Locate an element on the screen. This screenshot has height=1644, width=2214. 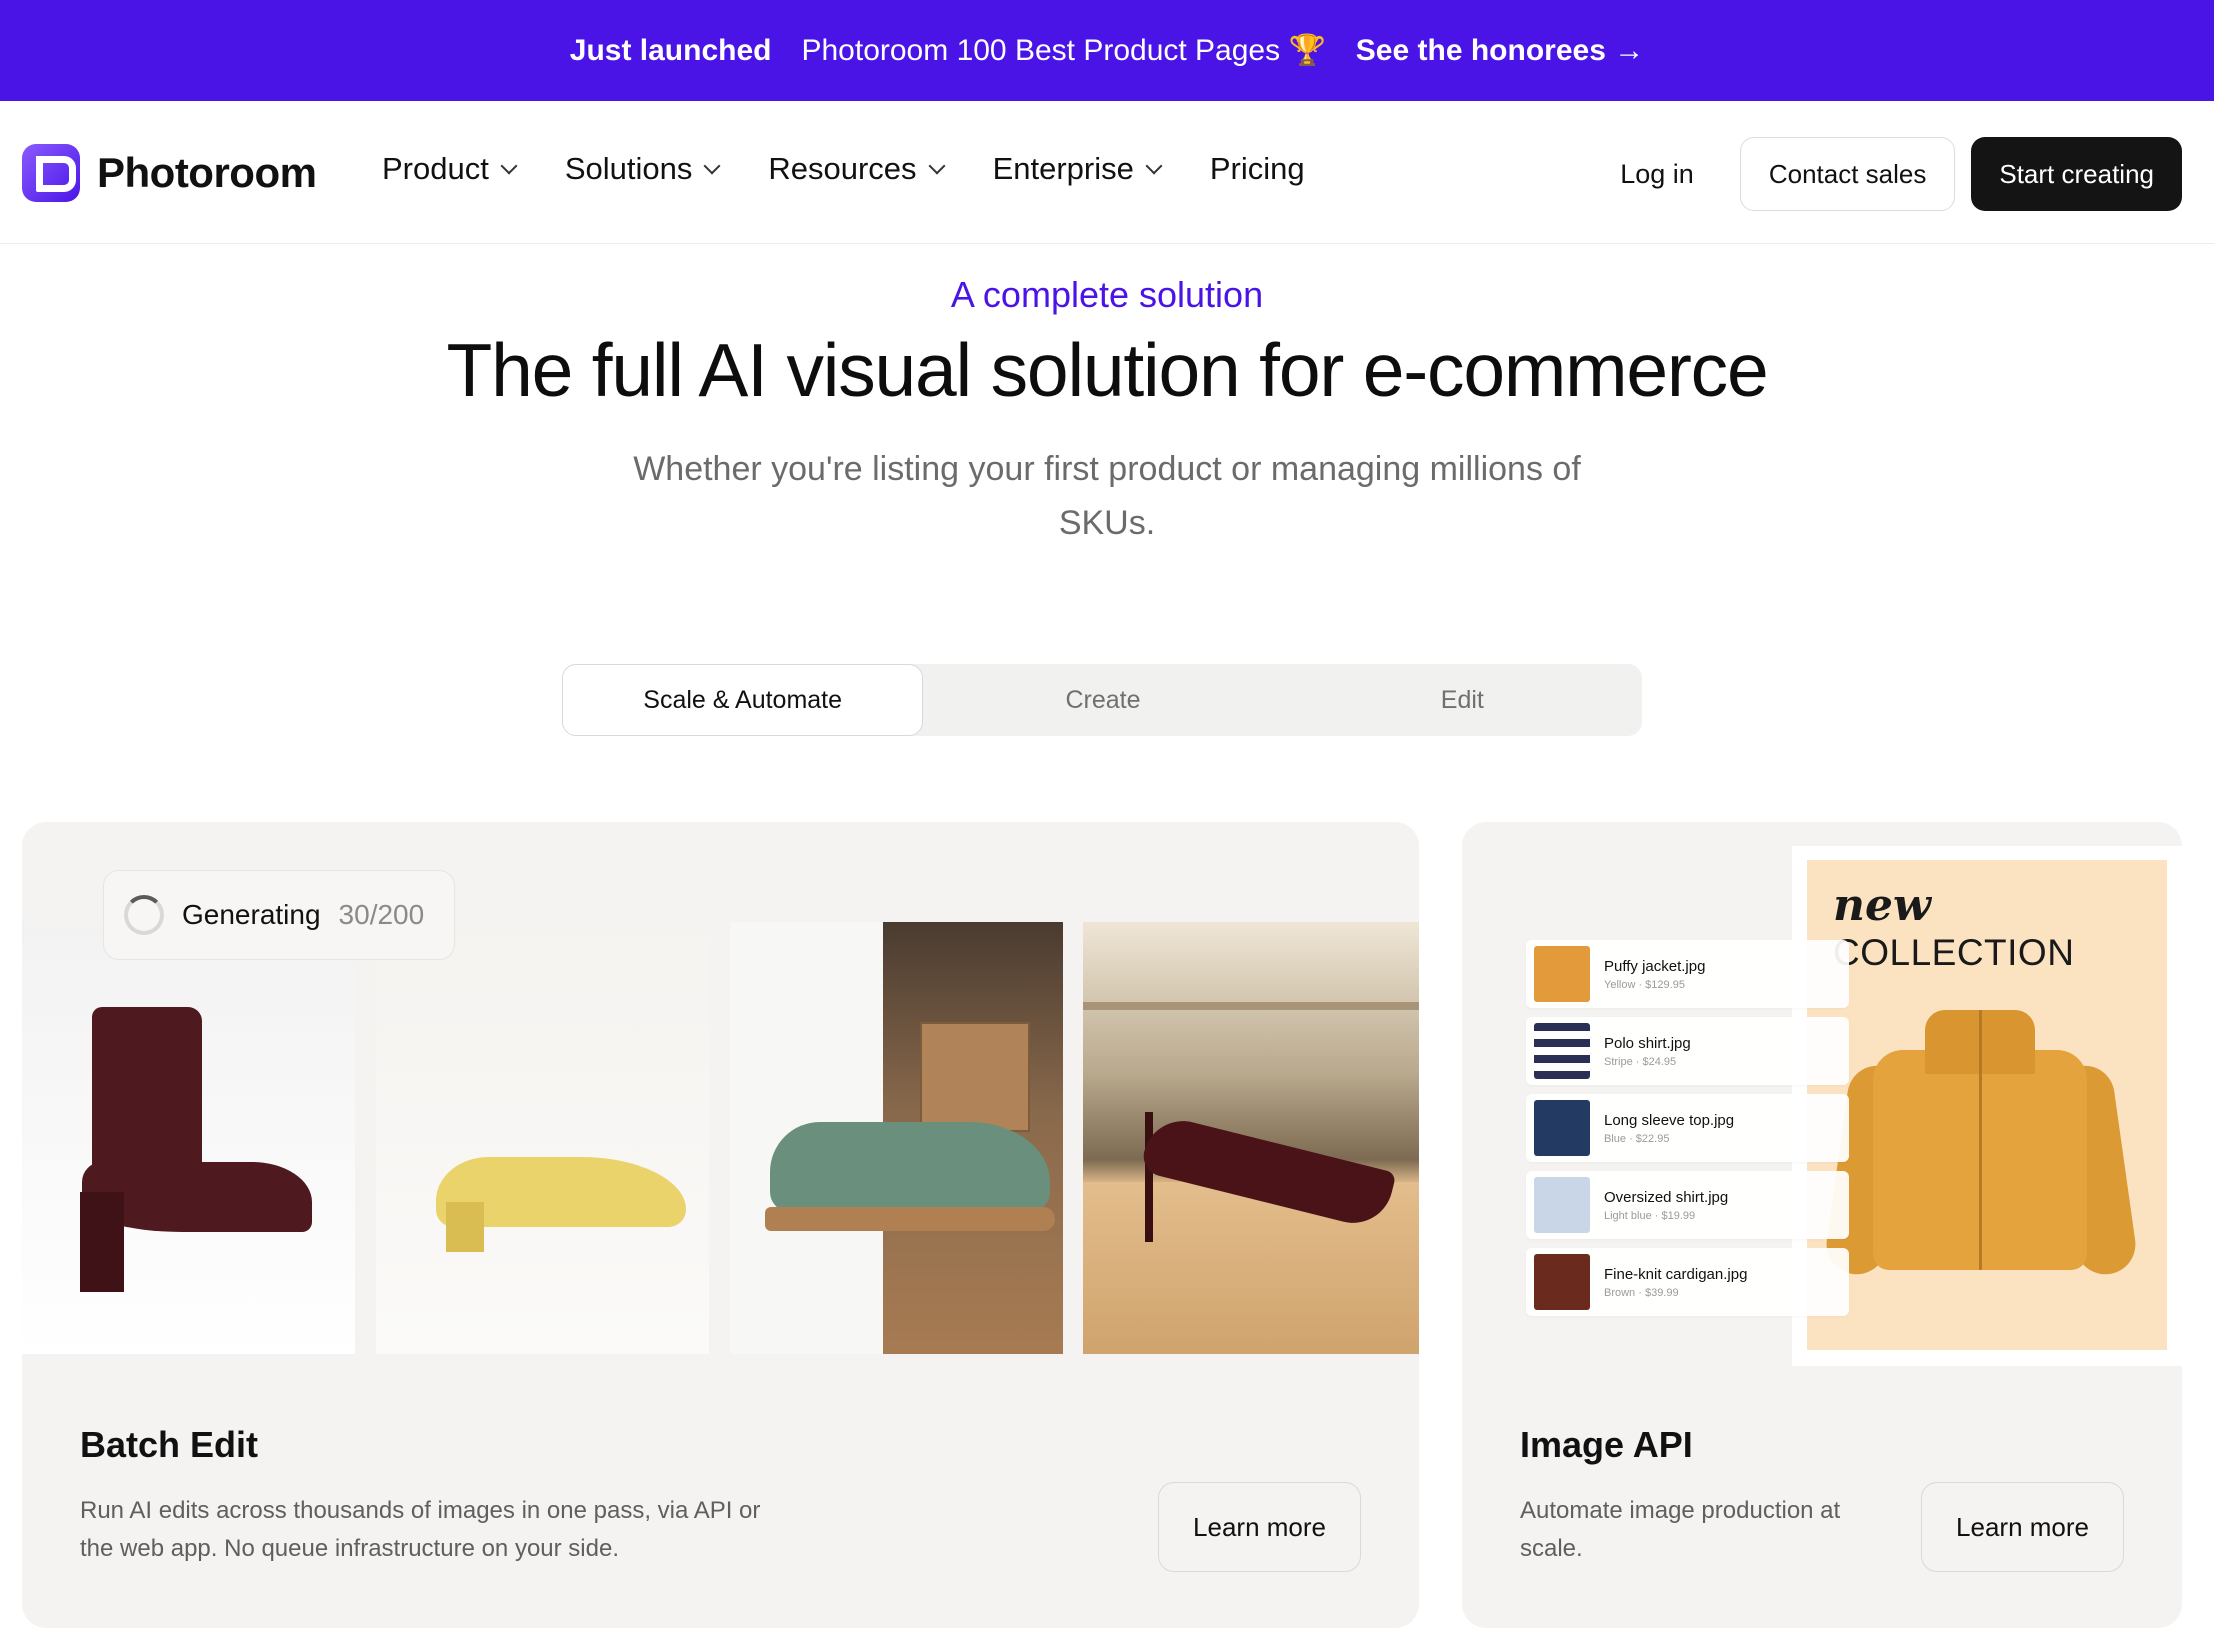
list-item: Long sleeve top.jpg Blue · $22.95 is located at coordinates (1687, 1128).